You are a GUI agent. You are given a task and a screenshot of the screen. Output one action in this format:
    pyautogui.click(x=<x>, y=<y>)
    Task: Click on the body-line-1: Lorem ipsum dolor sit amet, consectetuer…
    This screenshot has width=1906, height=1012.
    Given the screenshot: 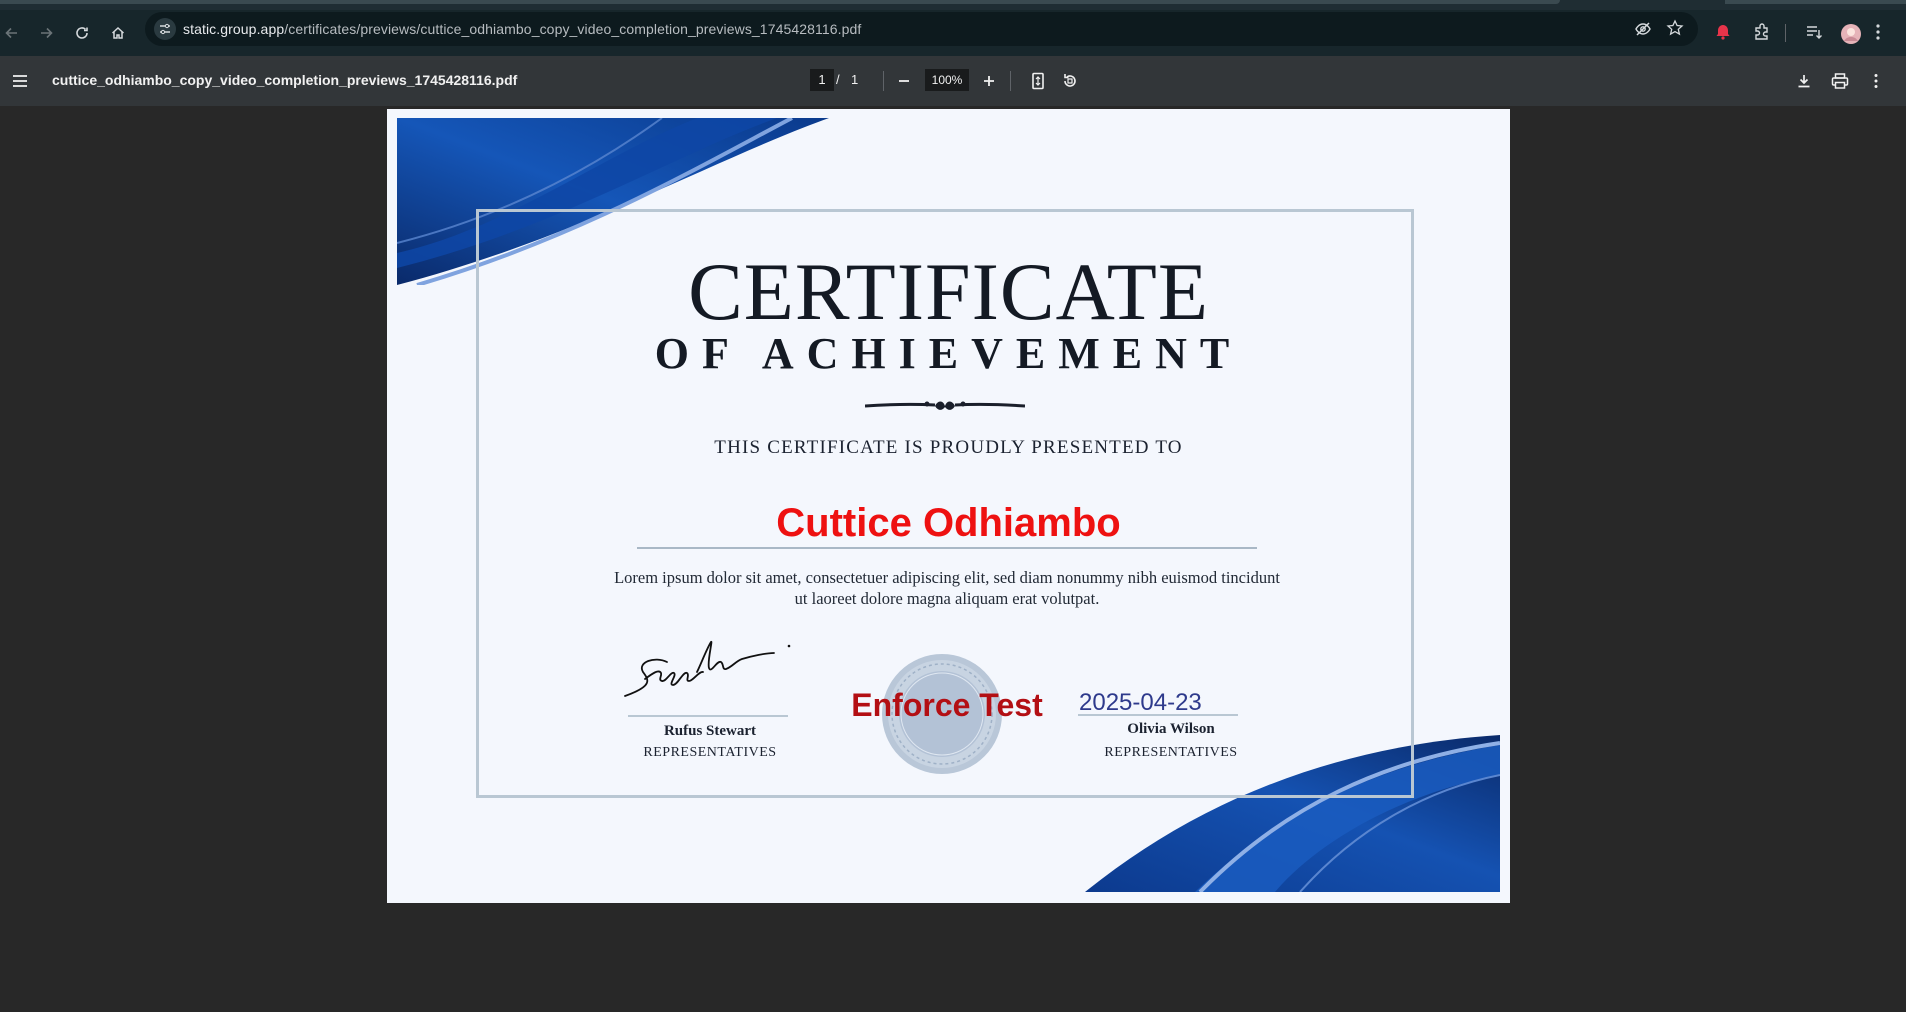 What is the action you would take?
    pyautogui.click(x=947, y=577)
    